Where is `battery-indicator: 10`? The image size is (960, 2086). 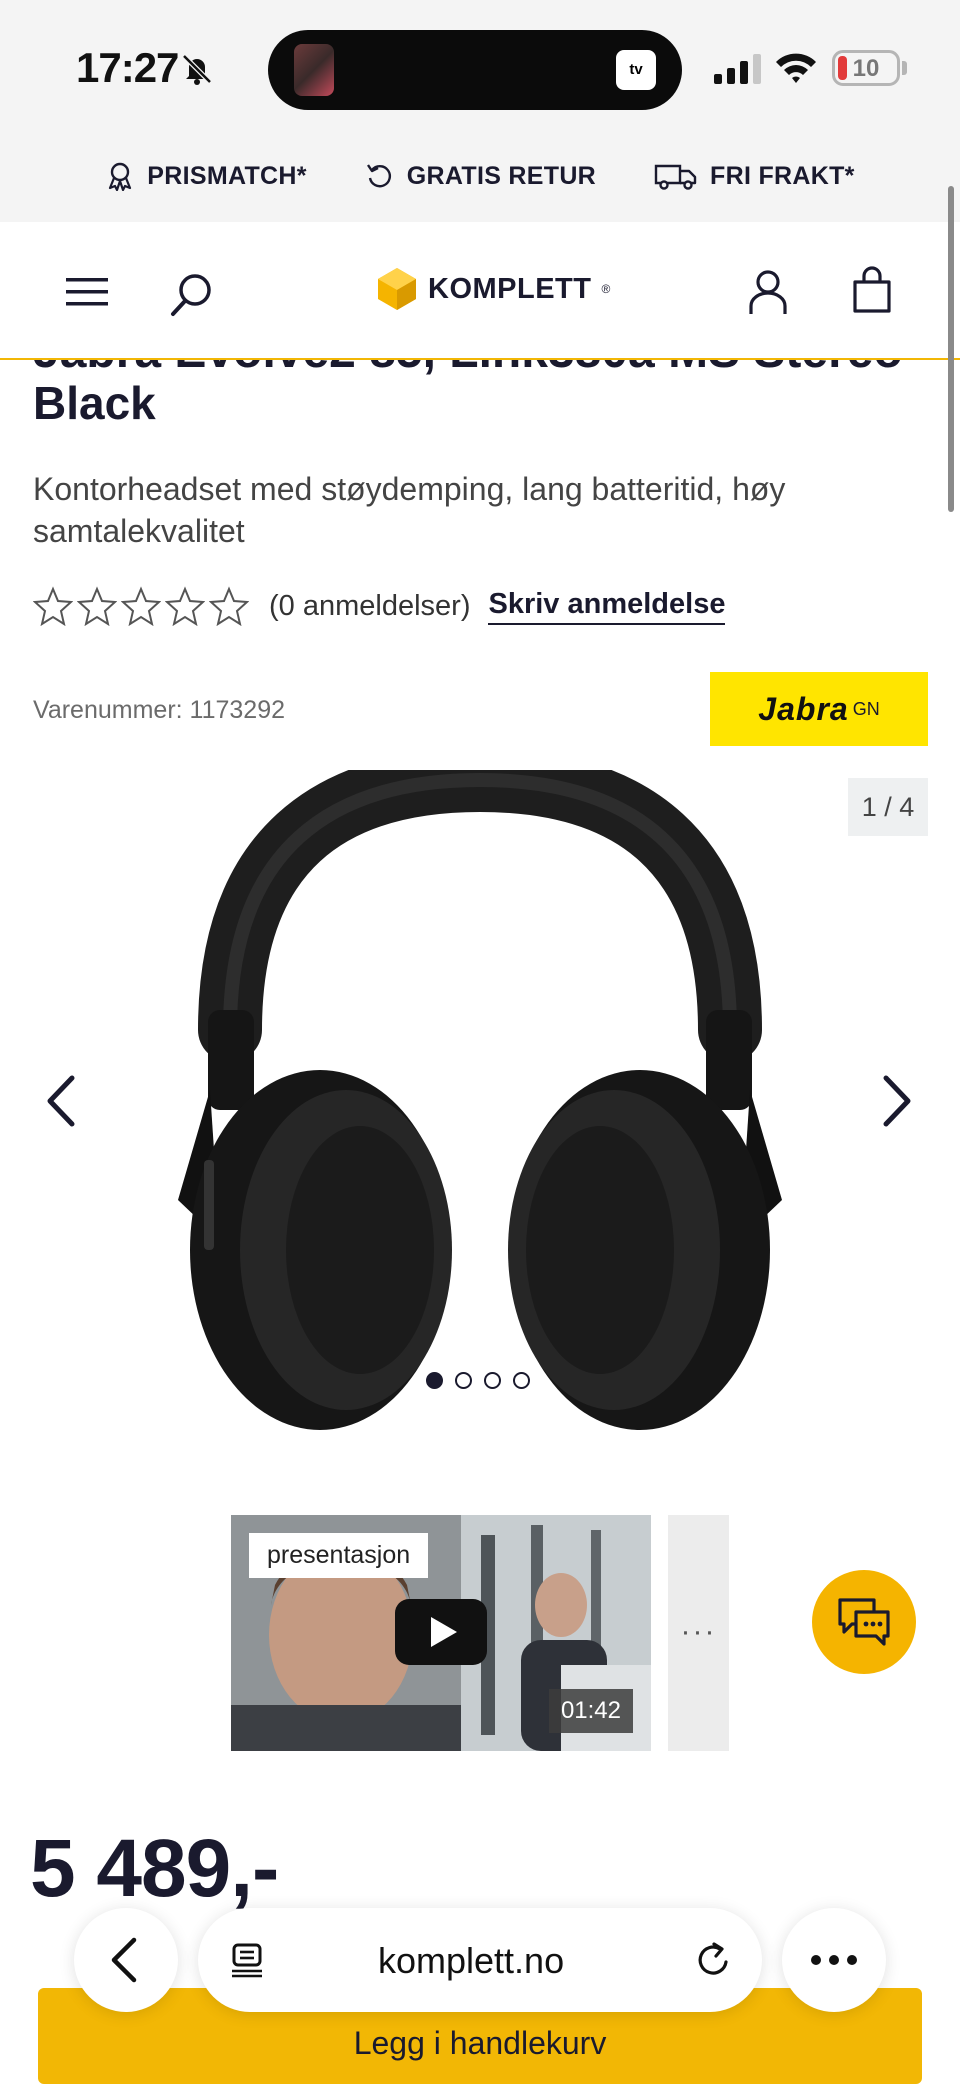 battery-indicator: 10 is located at coordinates (866, 68).